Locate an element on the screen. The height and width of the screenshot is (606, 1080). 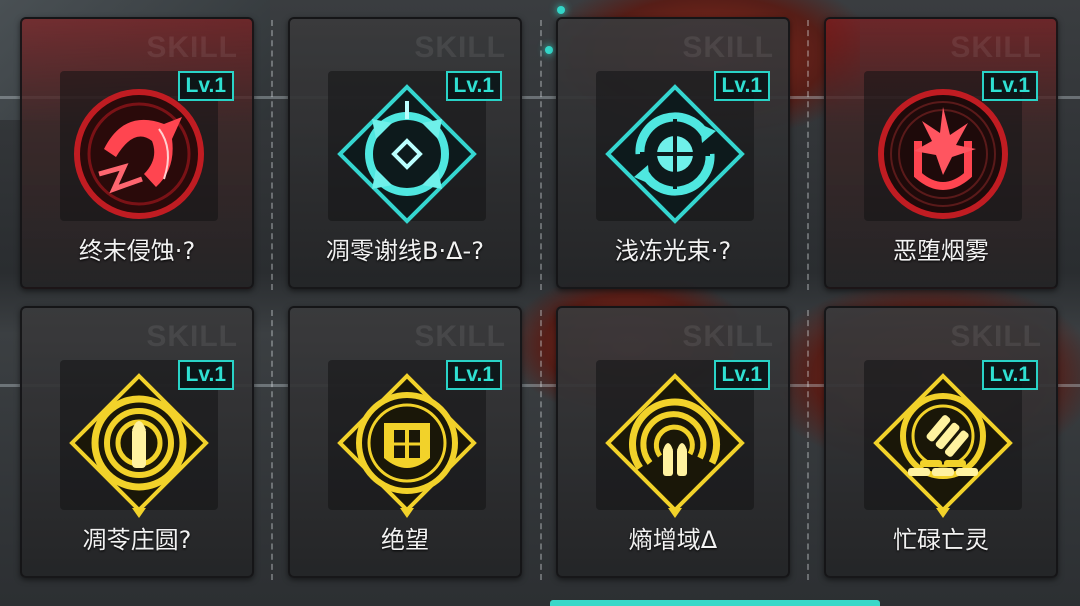
skill-card-3: SKILL Lv.1 浅冻光束·? is located at coordinates (673, 153).